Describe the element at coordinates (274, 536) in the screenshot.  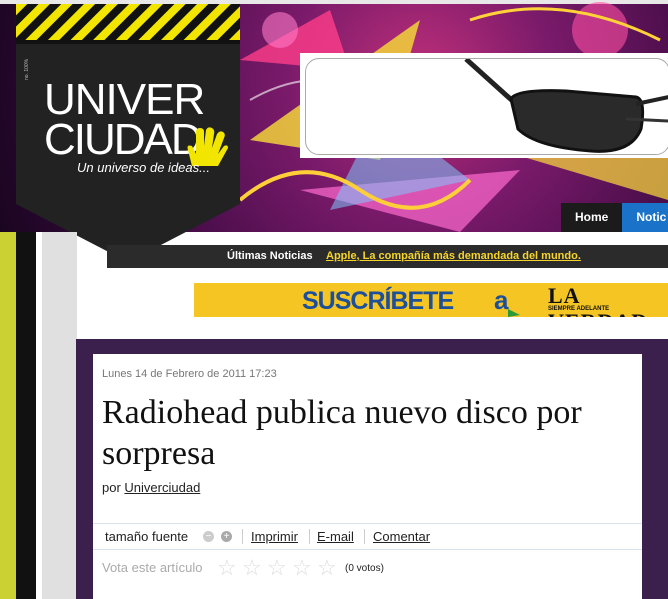
I see `print-link: Imprimir` at that location.